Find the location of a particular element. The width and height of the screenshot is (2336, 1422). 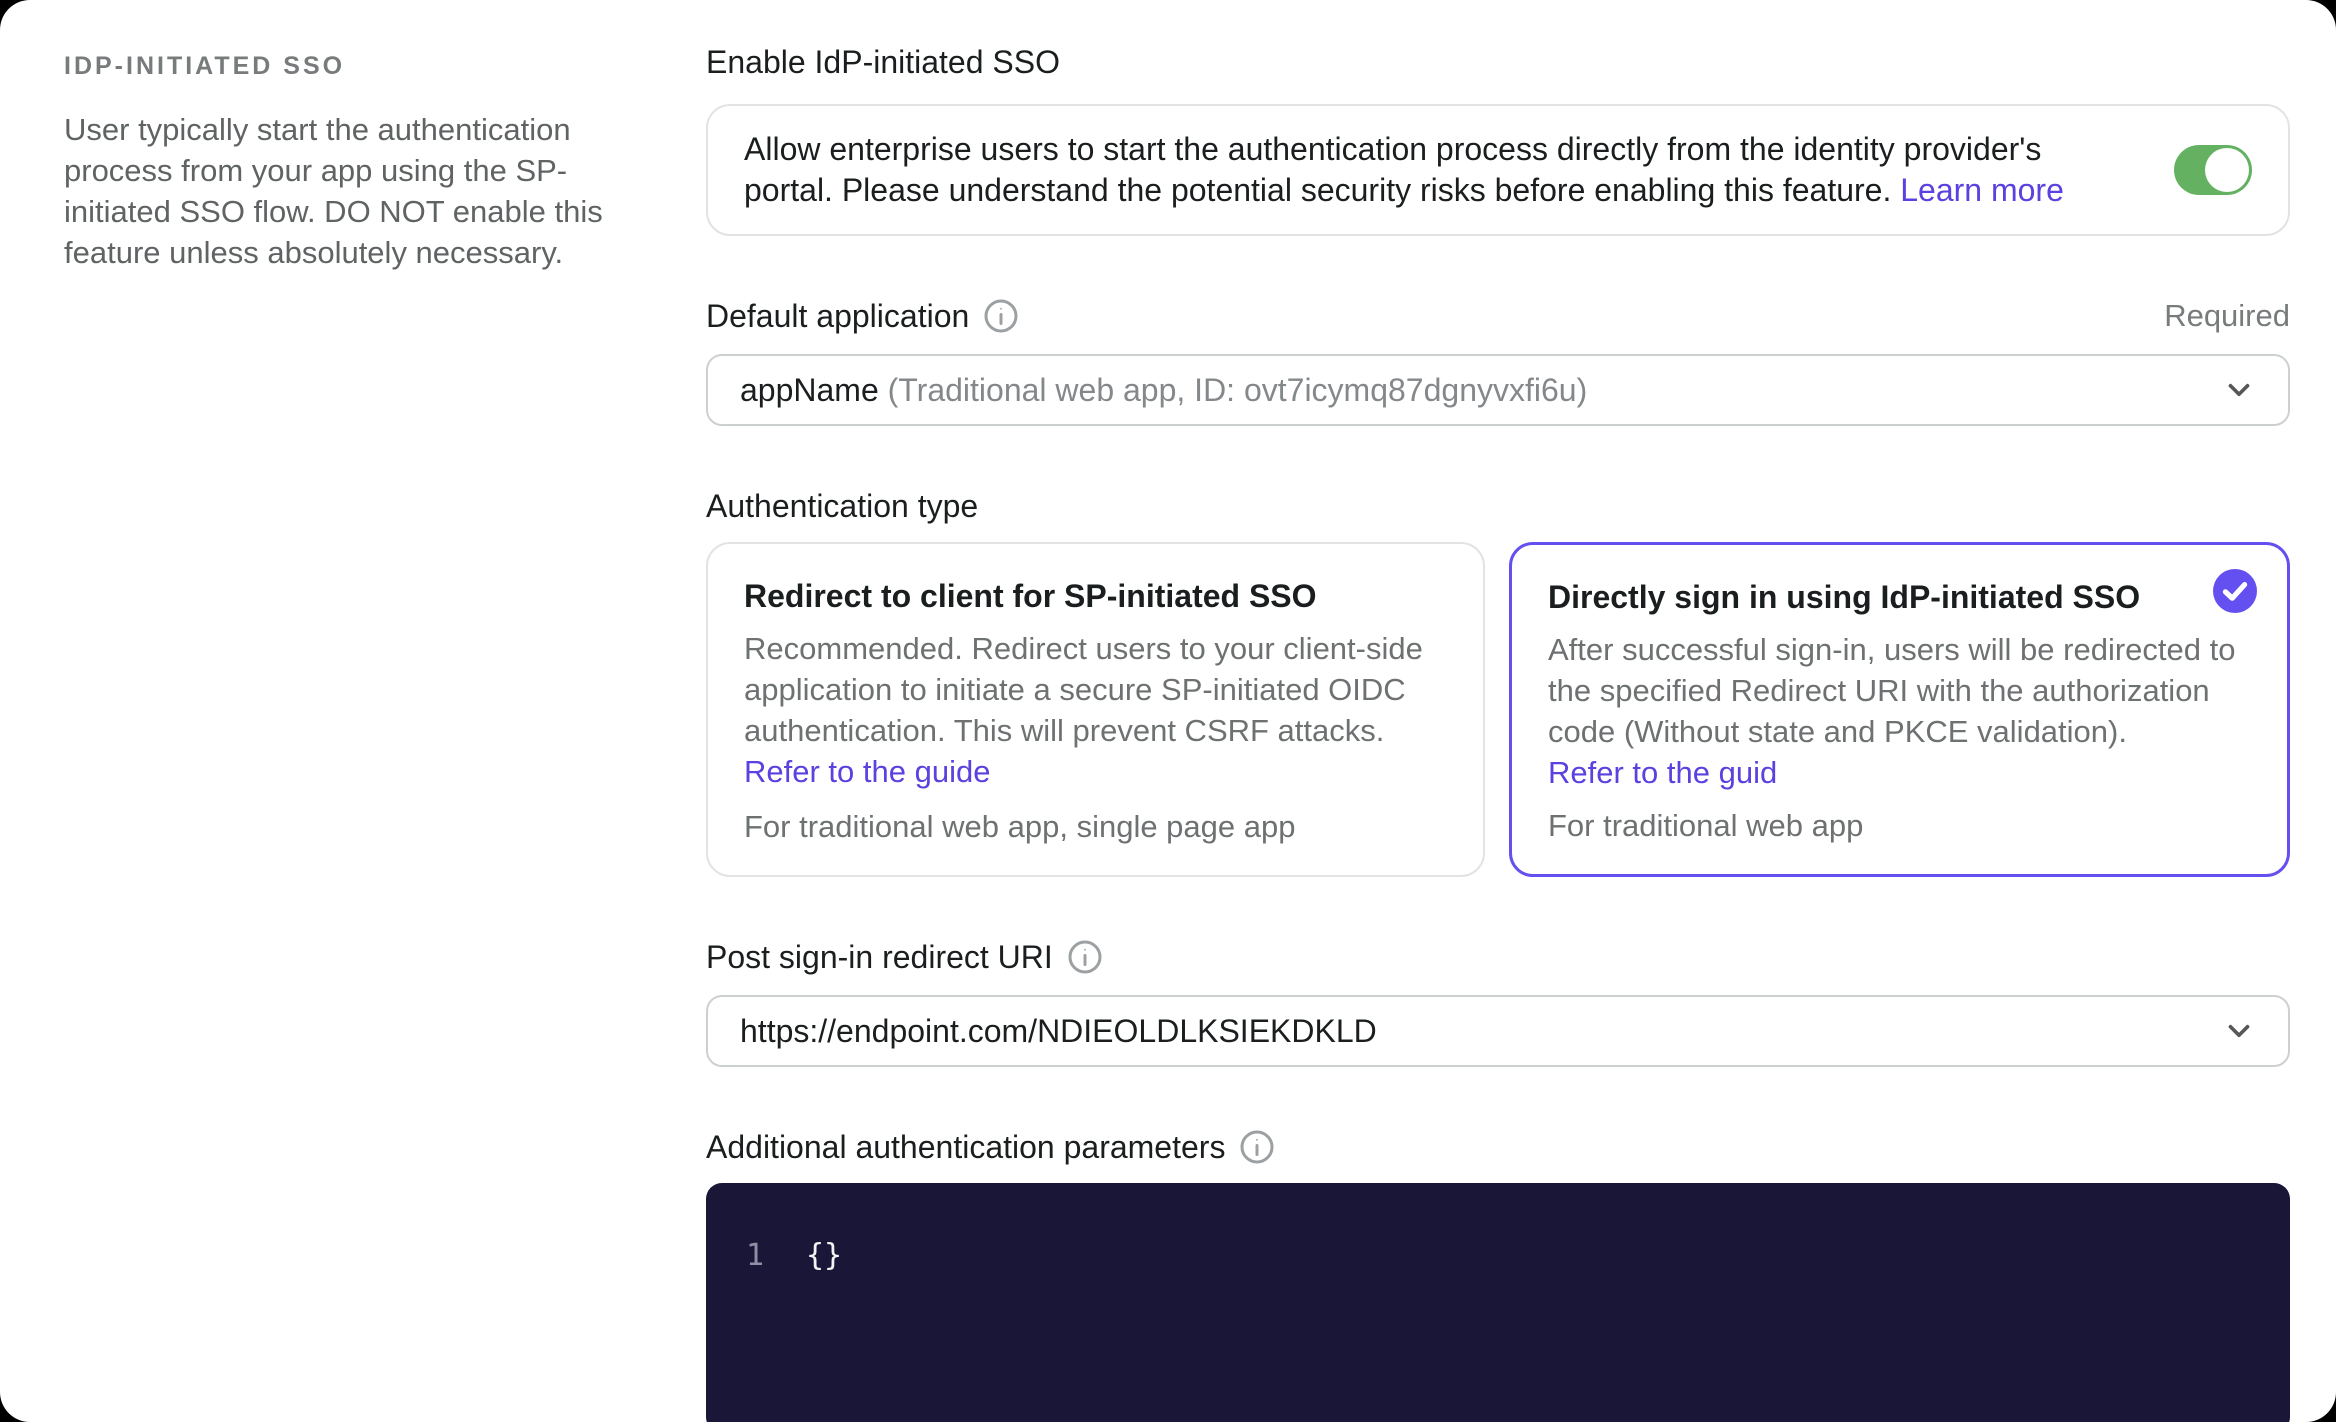

sso-toggle is located at coordinates (2213, 170).